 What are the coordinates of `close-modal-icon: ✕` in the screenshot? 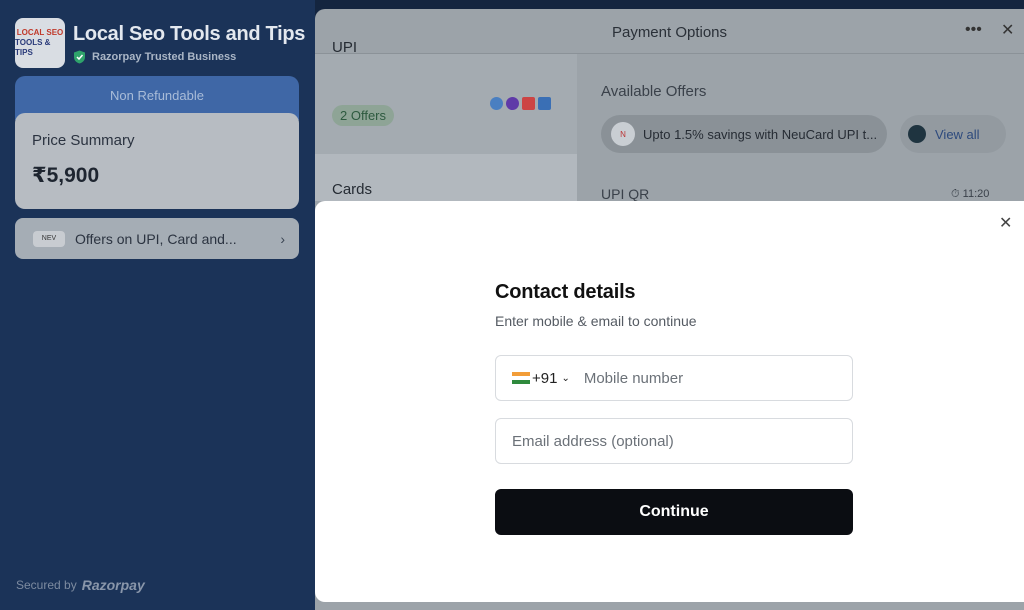 It's located at (1005, 223).